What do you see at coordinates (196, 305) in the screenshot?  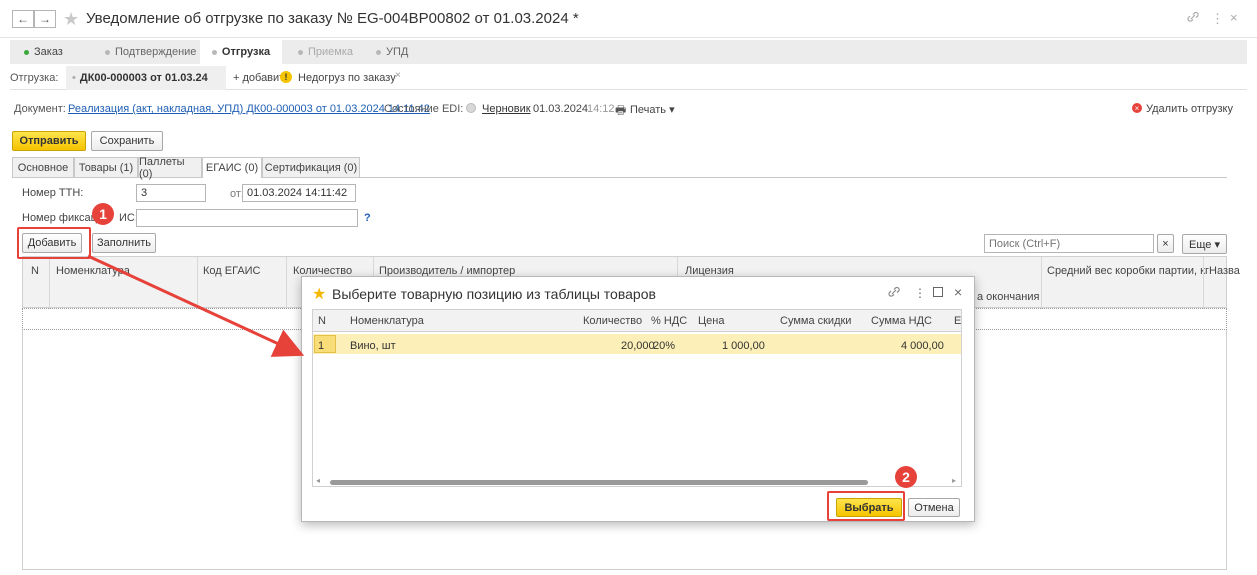 I see `annotation-arrow` at bounding box center [196, 305].